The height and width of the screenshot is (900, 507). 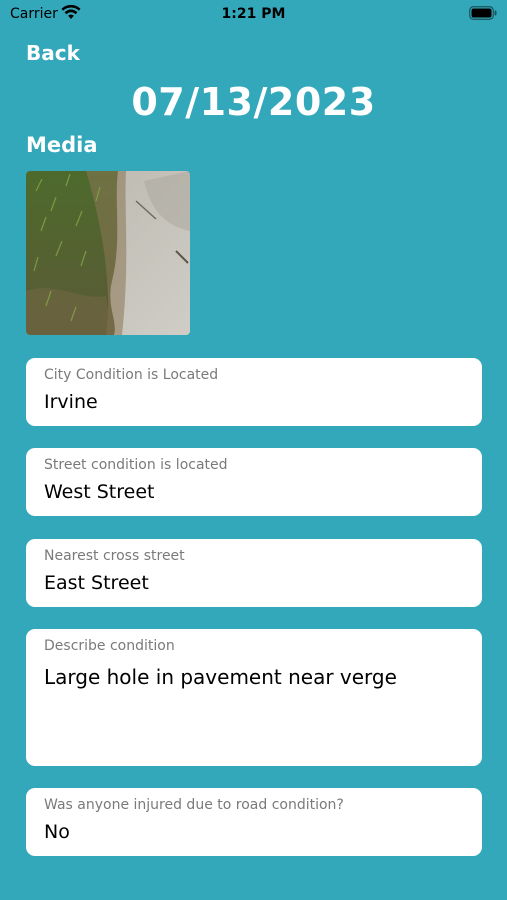 I want to click on media-thumbnail, so click(x=108, y=253).